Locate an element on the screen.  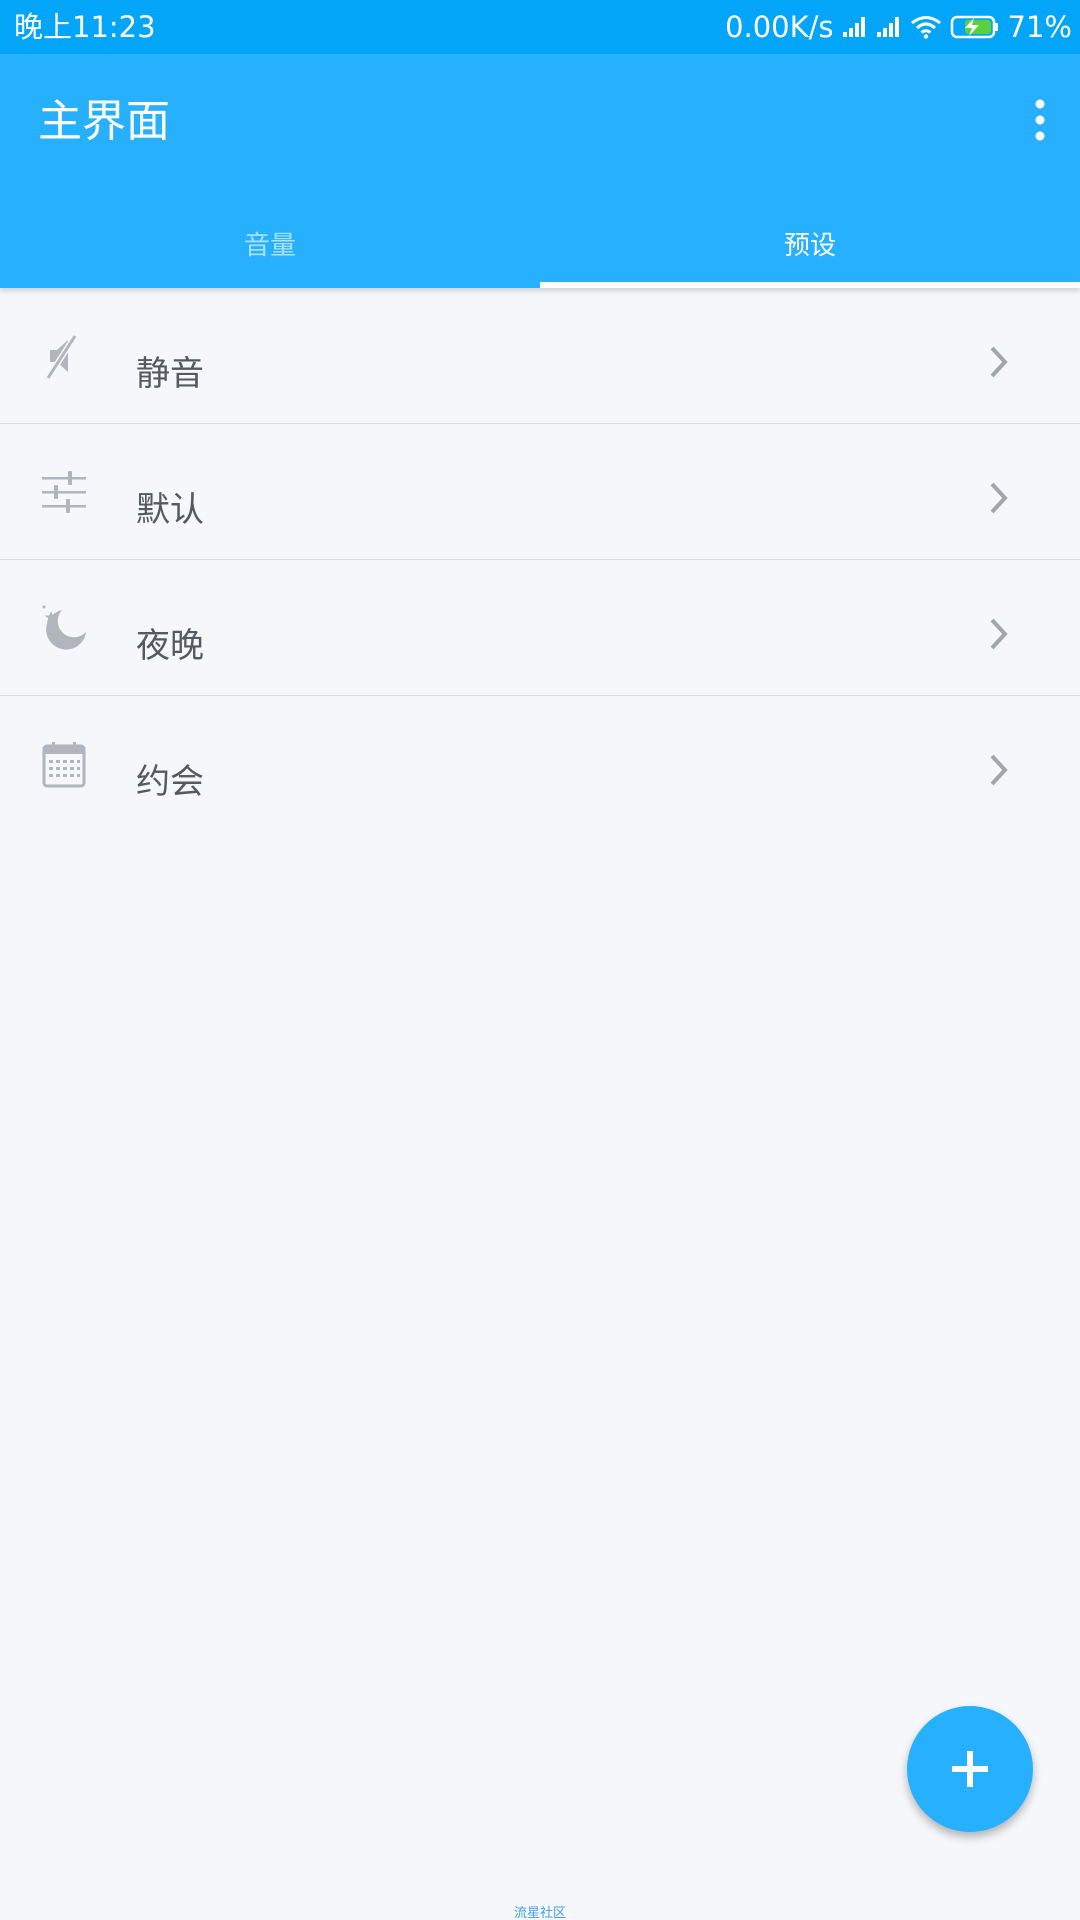
preset-item-night: 夜晚 is located at coordinates (540, 628).